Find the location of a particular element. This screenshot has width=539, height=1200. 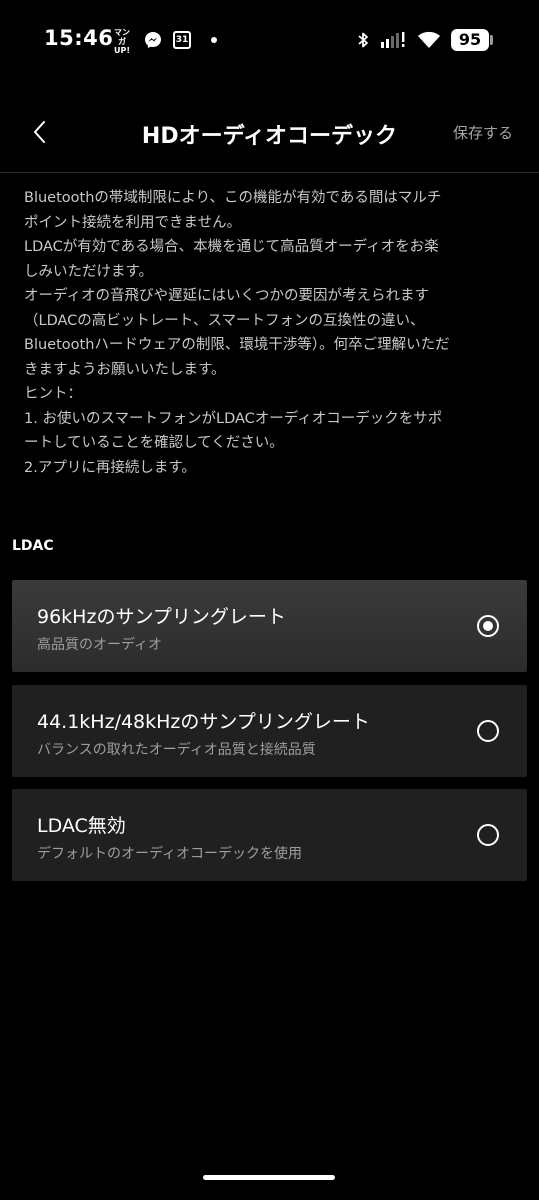

messenger-icon is located at coordinates (153, 42).